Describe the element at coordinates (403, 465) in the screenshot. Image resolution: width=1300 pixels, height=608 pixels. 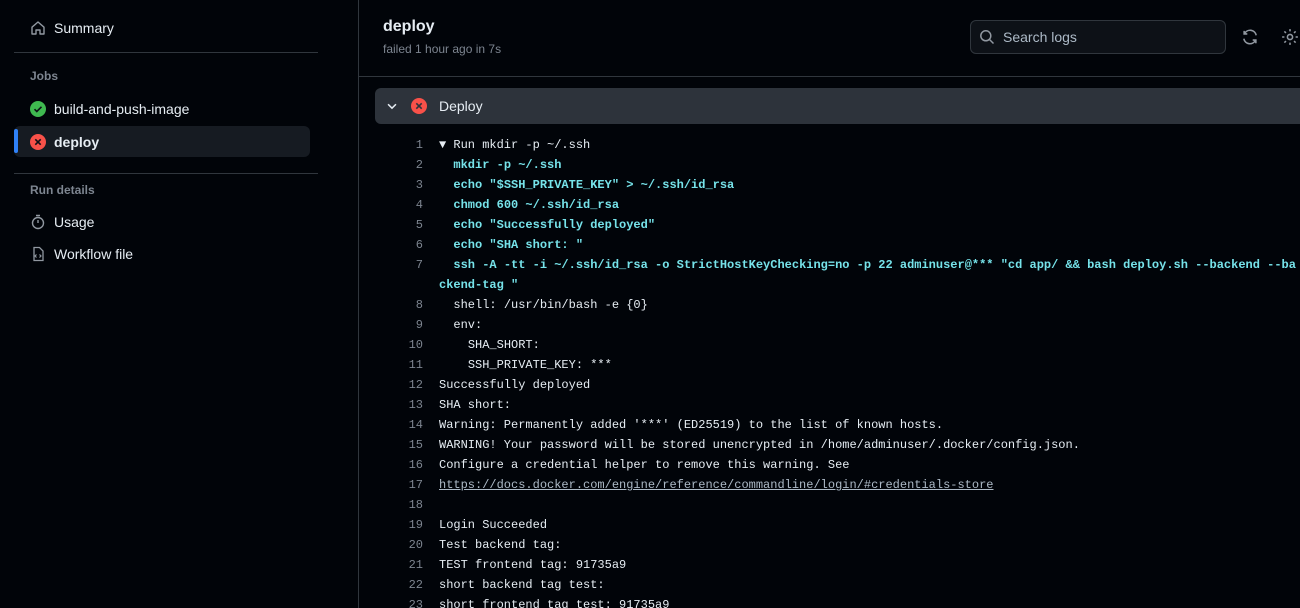
I see `log-line-number: 16` at that location.